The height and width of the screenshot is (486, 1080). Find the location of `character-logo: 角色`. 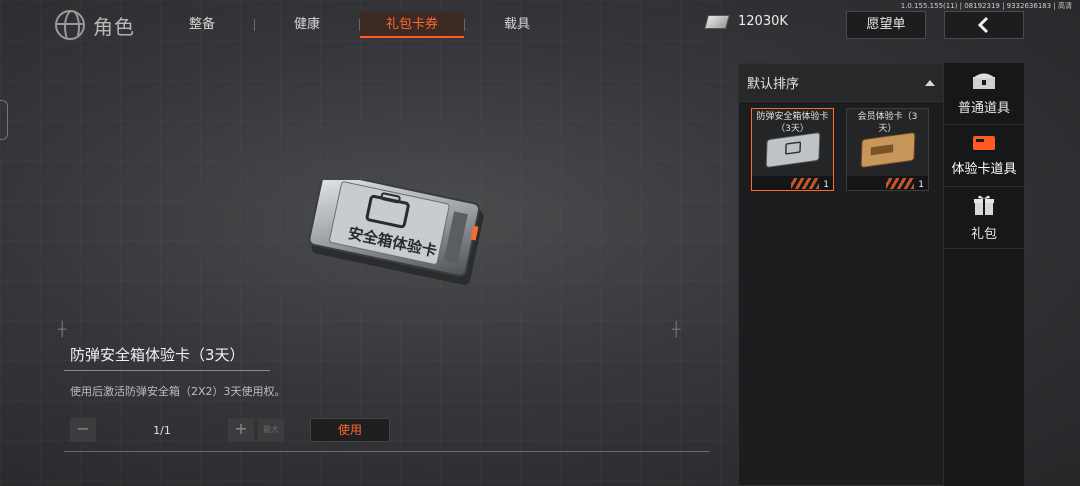

character-logo: 角色 is located at coordinates (95, 25).